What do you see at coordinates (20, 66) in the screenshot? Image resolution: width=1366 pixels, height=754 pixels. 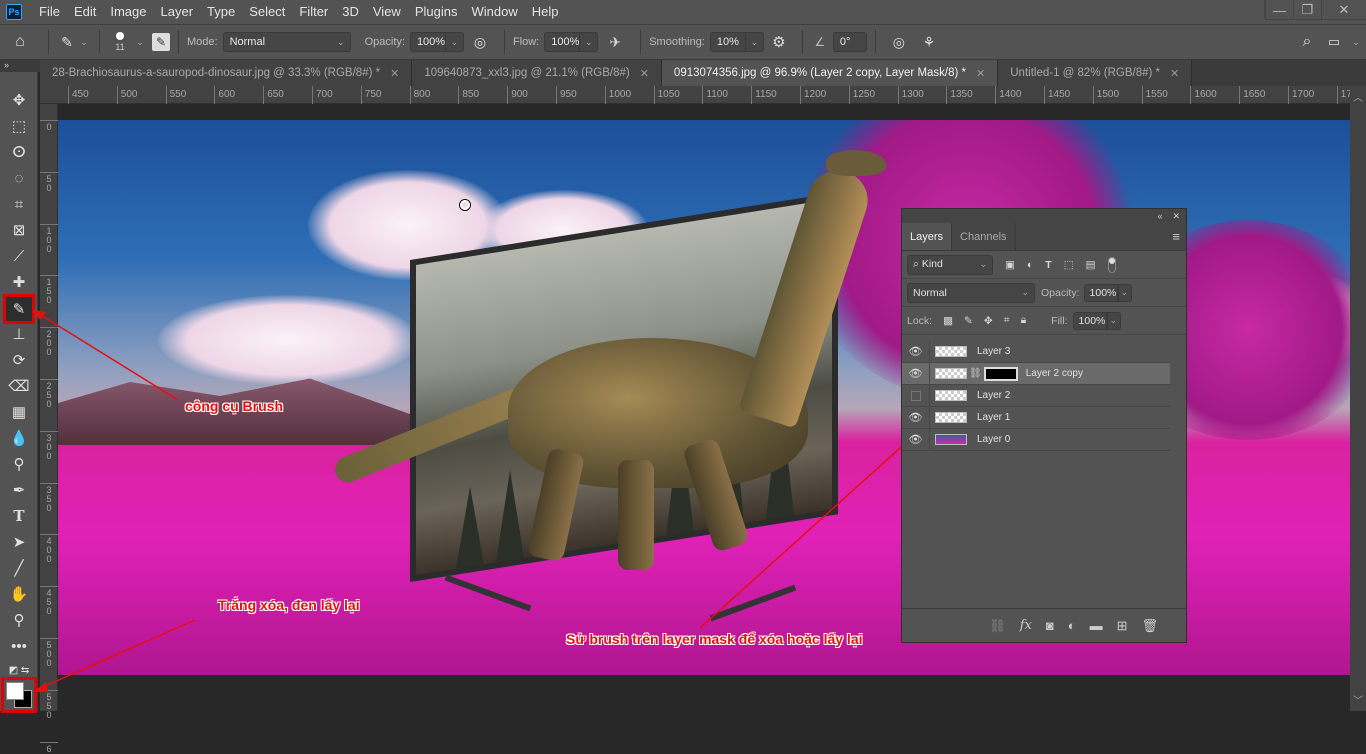 I see `toolbar-collapse-button: »` at bounding box center [20, 66].